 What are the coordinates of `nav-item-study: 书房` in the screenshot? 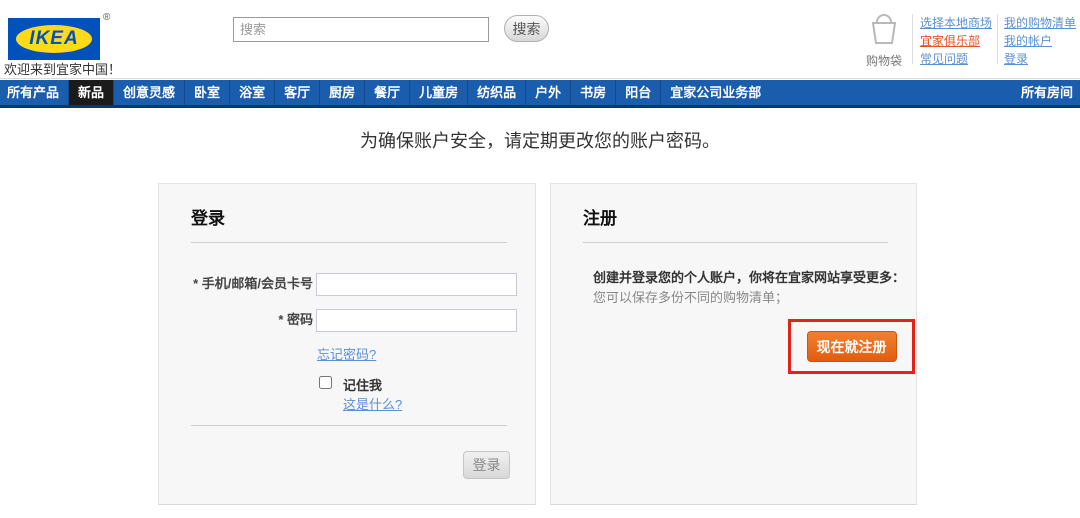 It's located at (592, 92).